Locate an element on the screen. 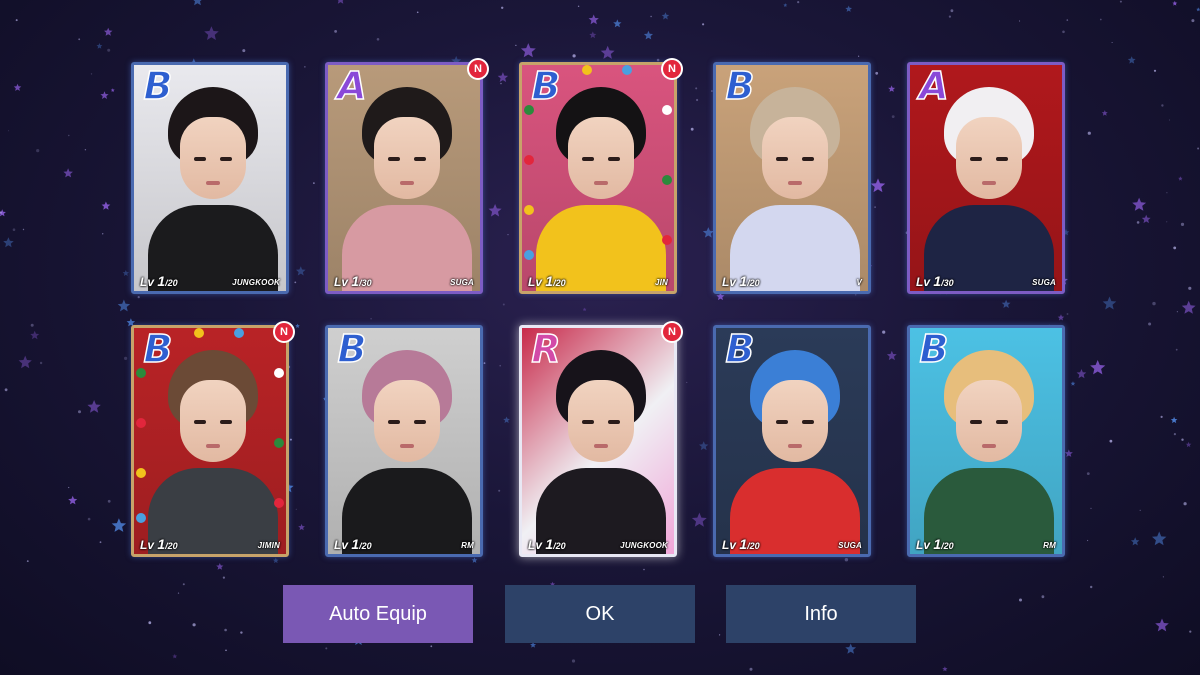 Image resolution: width=1200 pixels, height=675 pixels. lv-max: /30 is located at coordinates (365, 283).